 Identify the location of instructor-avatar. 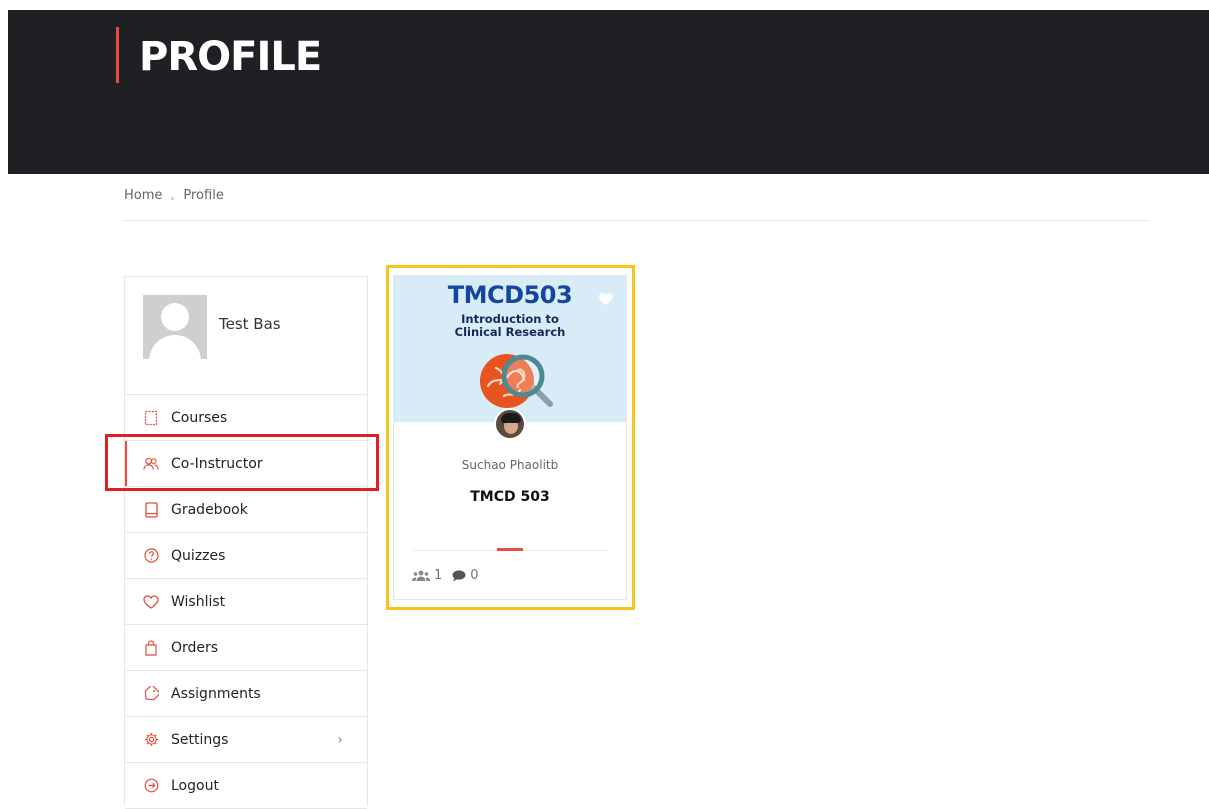
(510, 424).